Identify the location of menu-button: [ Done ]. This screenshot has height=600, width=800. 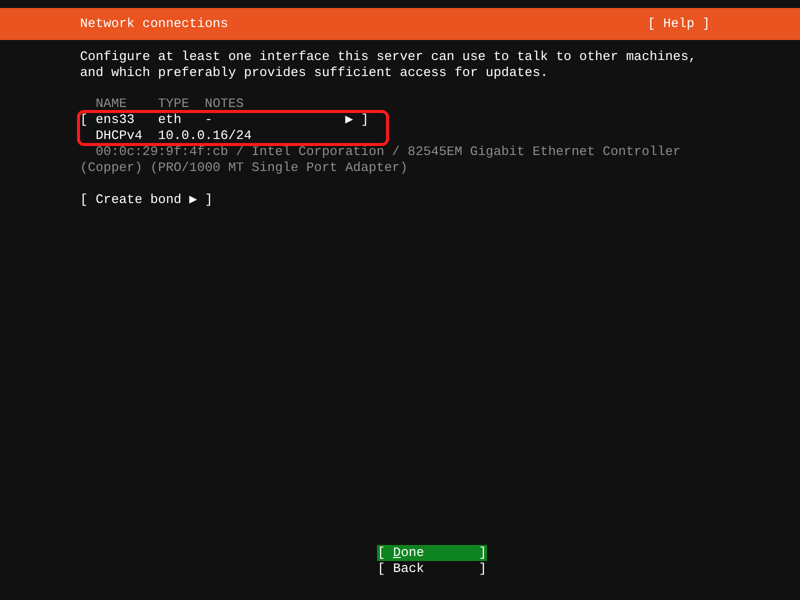
(432, 553).